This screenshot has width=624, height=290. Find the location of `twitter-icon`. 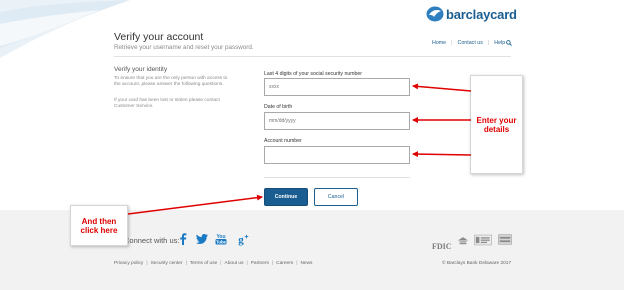

twitter-icon is located at coordinates (202, 239).